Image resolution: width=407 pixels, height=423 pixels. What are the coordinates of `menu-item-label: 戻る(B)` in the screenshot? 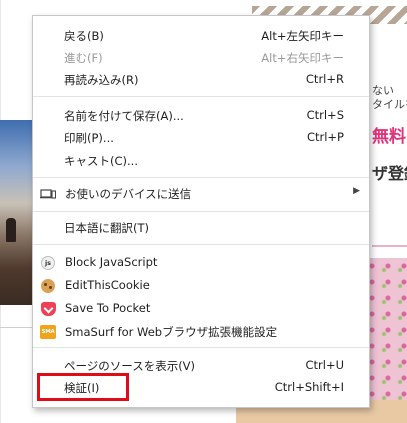 It's located at (84, 36).